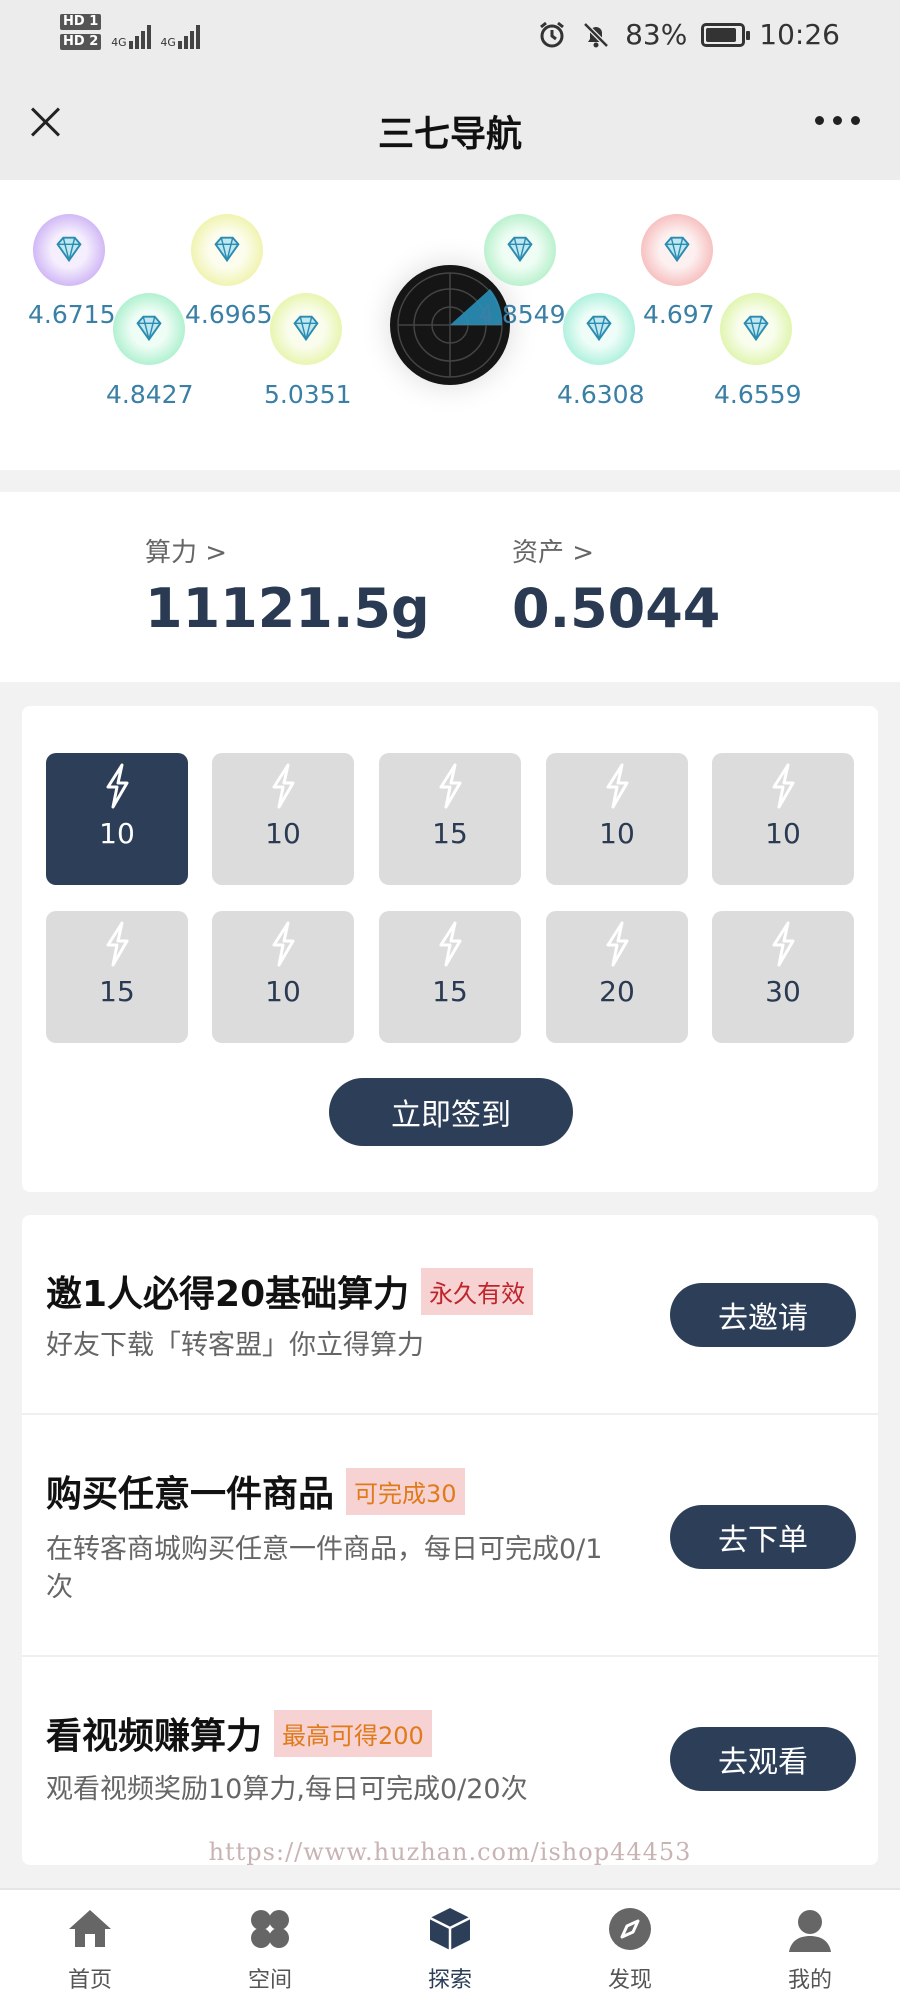  What do you see at coordinates (679, 314) in the screenshot?
I see `gem-value: 4.697` at bounding box center [679, 314].